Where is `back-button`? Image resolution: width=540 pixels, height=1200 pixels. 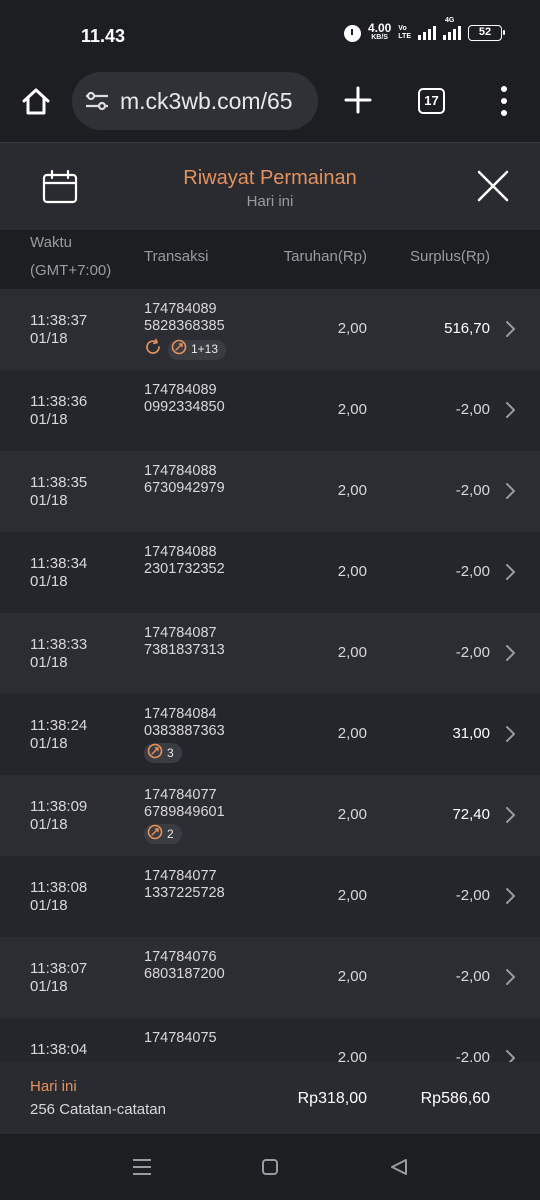
back-button is located at coordinates (399, 1167).